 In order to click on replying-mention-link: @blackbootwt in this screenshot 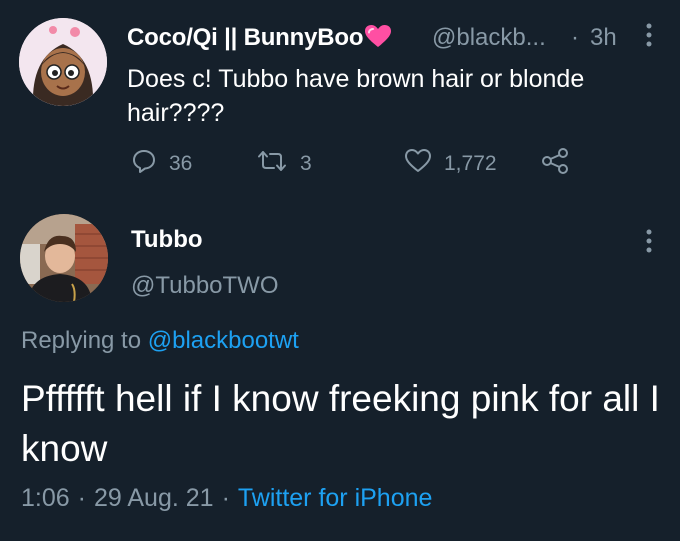, I will do `click(223, 340)`.